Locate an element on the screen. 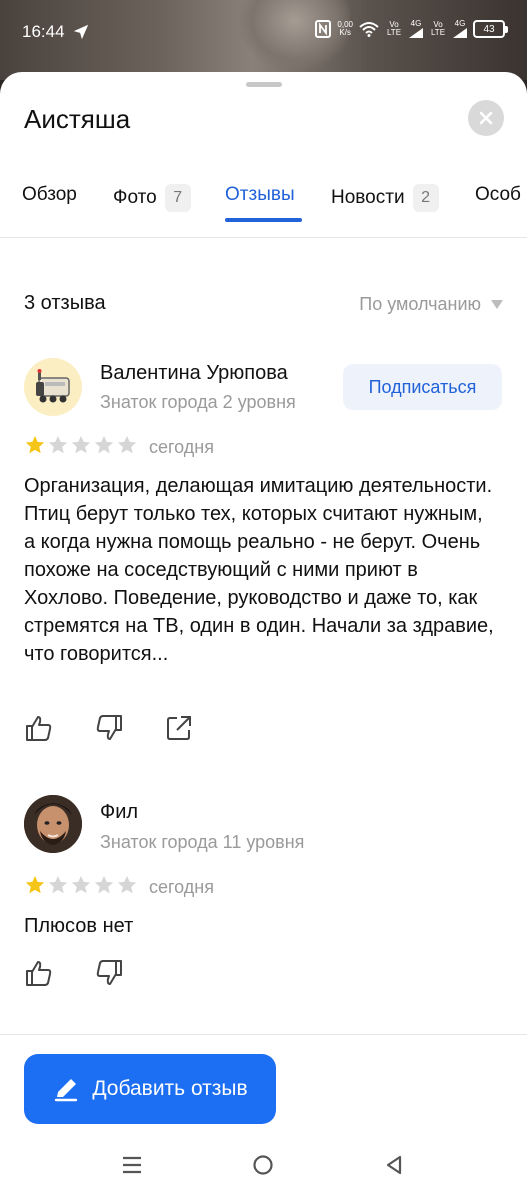  reviews-count: 3 отзыва is located at coordinates (65, 303).